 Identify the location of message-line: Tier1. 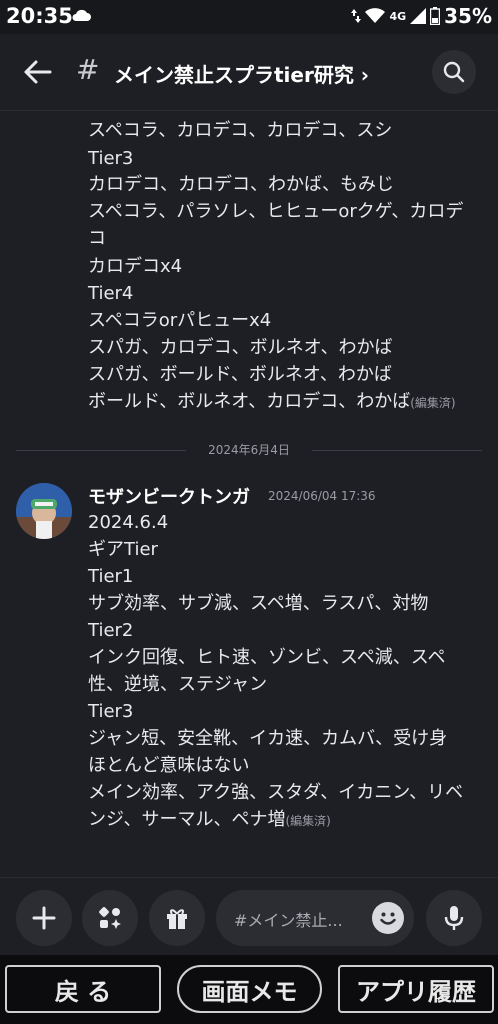
(111, 576).